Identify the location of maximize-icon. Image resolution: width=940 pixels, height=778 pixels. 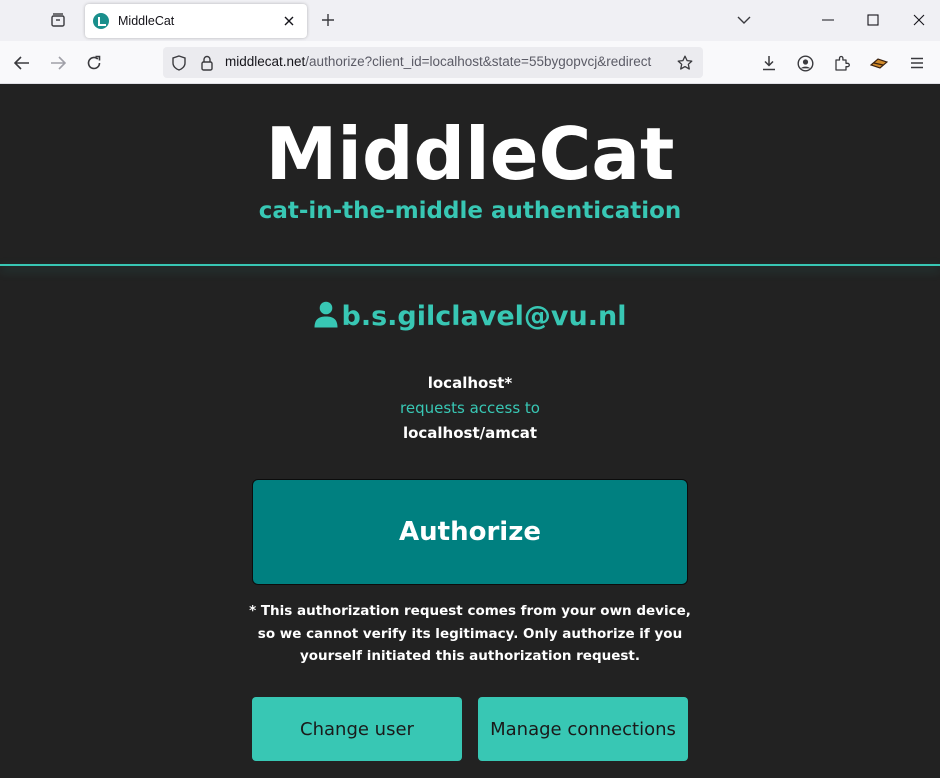
(873, 20).